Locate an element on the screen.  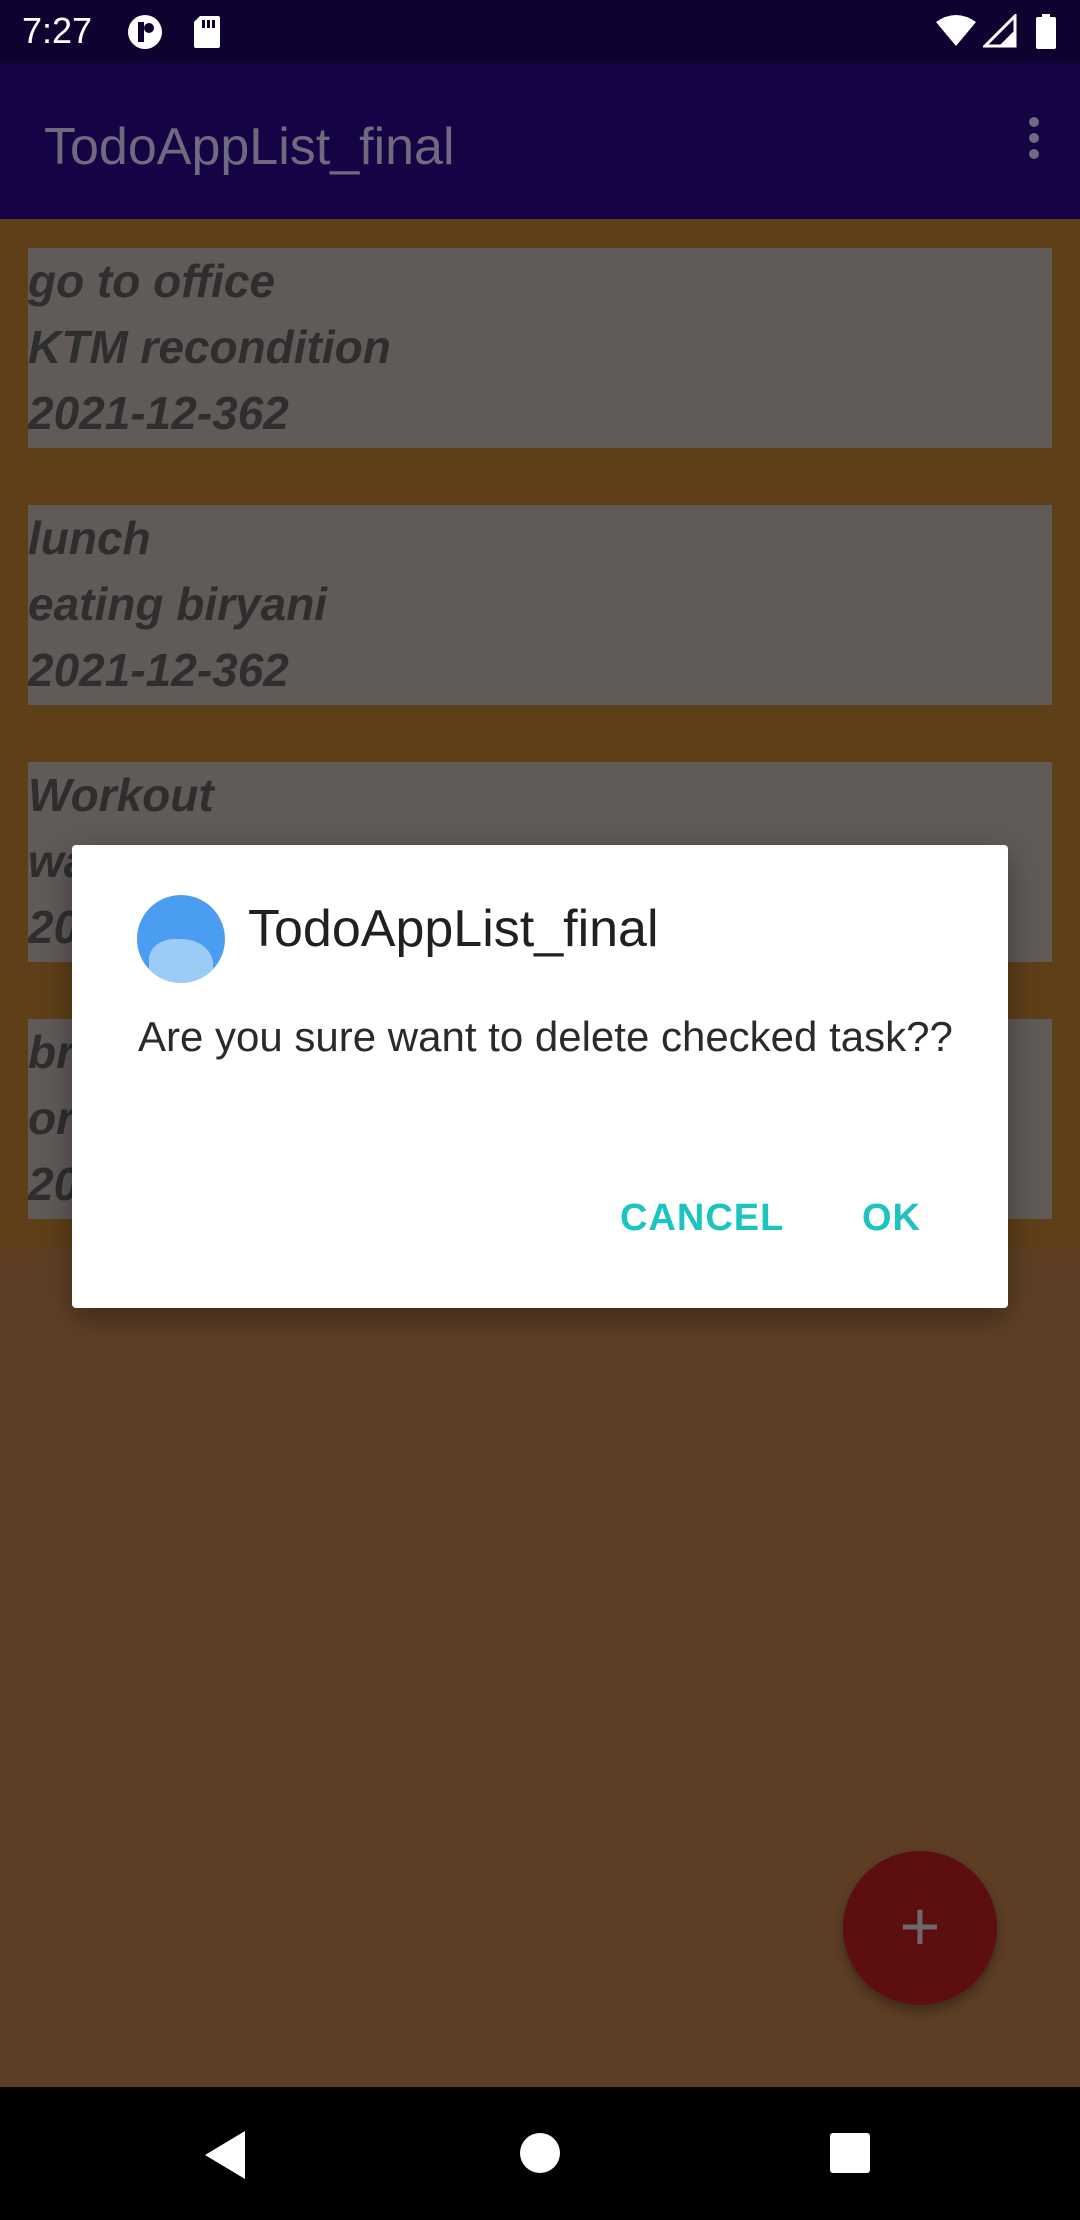
back-icon is located at coordinates (225, 2155).